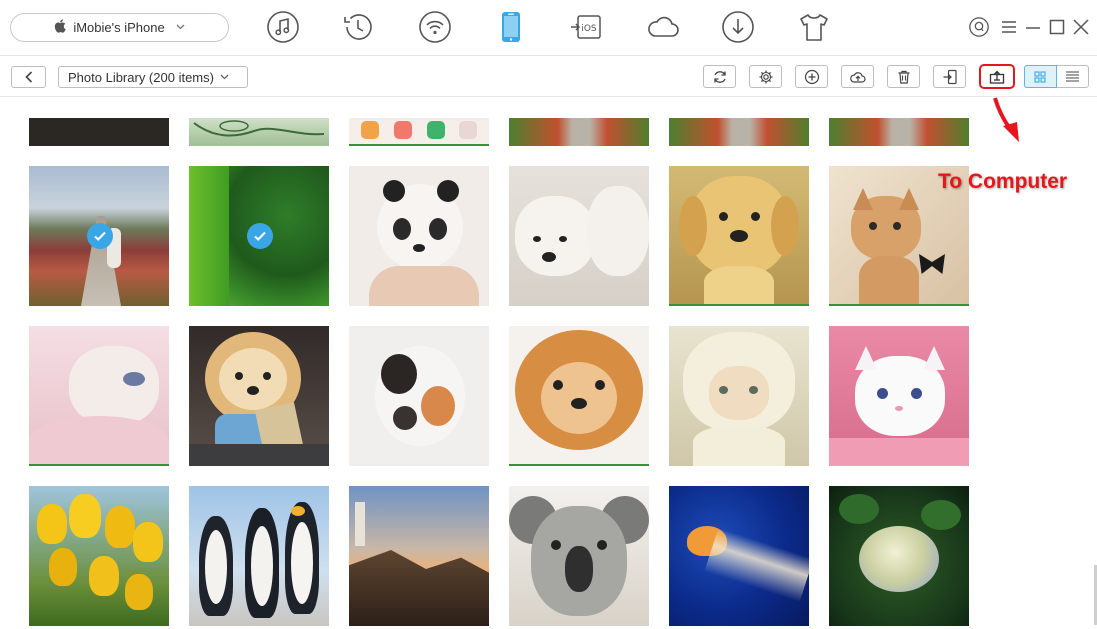  I want to click on annotation-arrow-icon, so click(1006, 119).